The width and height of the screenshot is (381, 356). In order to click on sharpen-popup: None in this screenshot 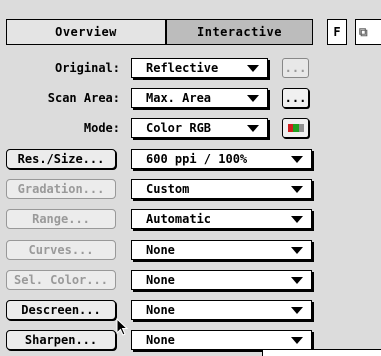, I will do `click(221, 340)`.